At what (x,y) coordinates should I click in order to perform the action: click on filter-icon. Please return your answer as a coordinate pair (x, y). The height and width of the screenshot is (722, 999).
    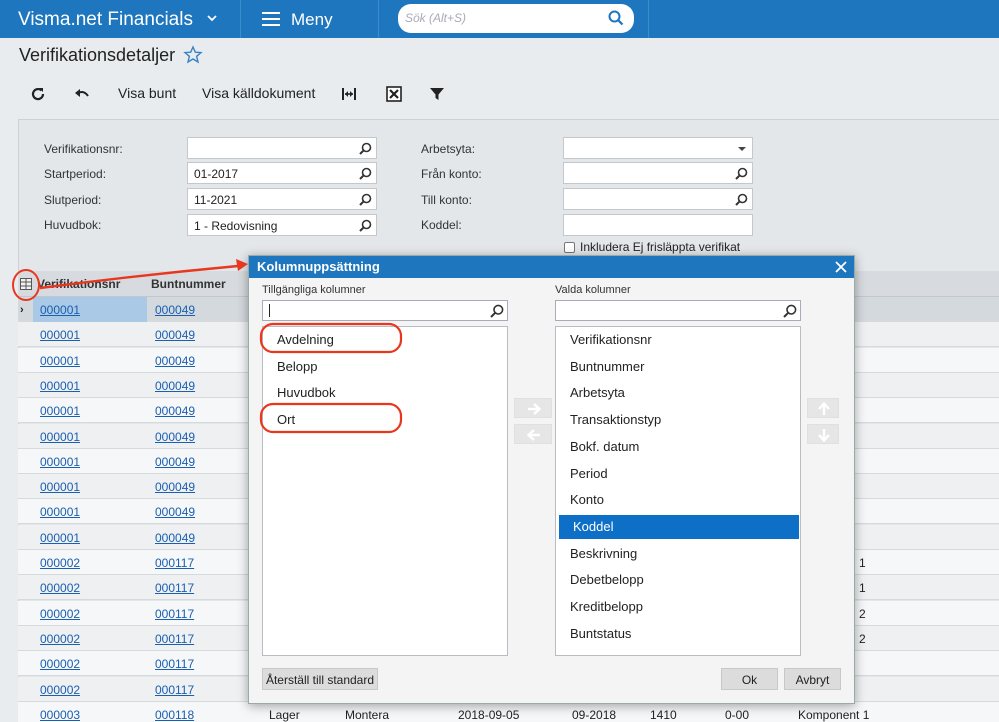
    Looking at the image, I should click on (437, 94).